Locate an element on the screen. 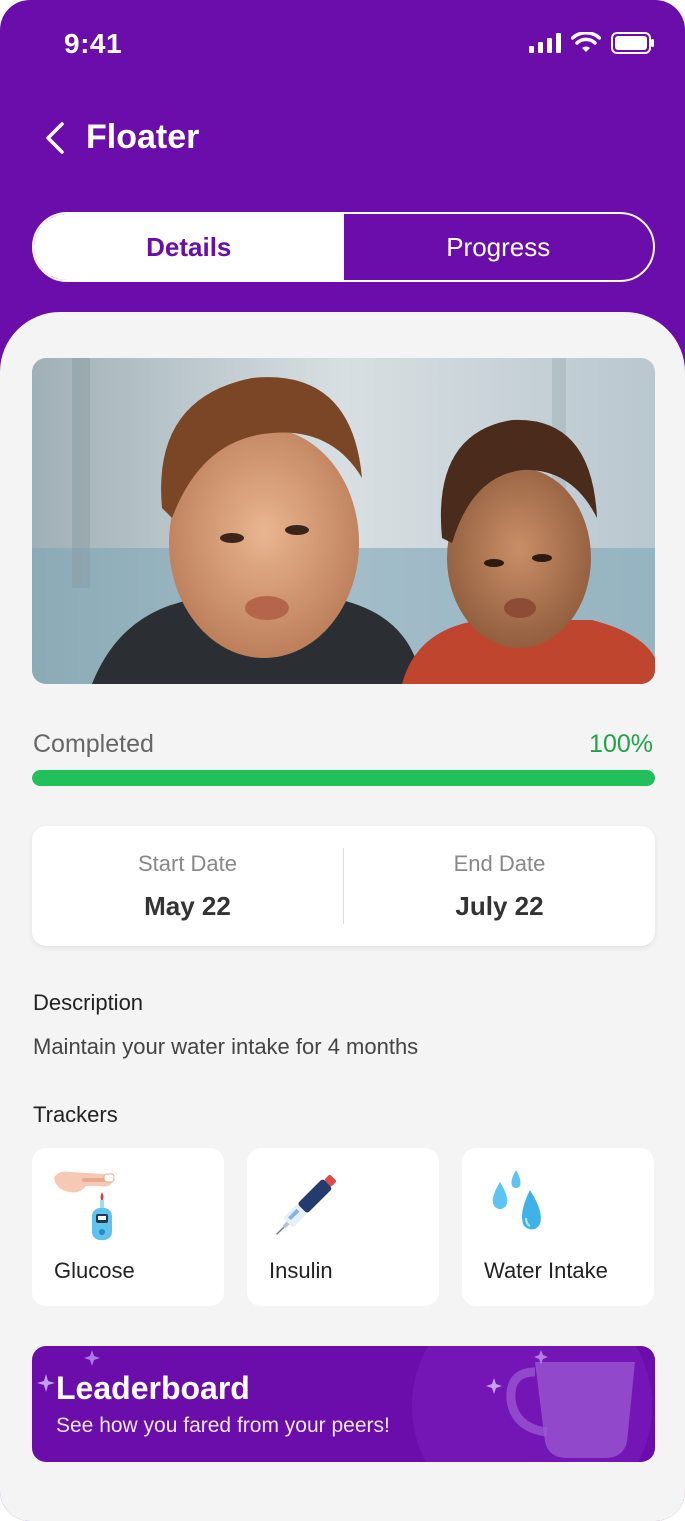 The width and height of the screenshot is (685, 1521). dates-card: Start Date May 22 End Date July 22 is located at coordinates (343, 886).